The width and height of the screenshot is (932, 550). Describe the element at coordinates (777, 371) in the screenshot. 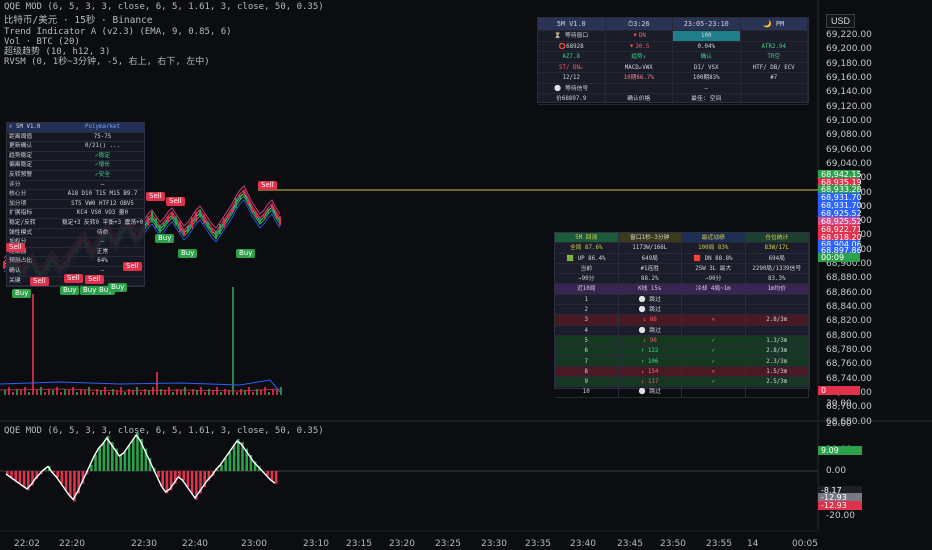

I see `table-cell: 1.5/3m` at that location.